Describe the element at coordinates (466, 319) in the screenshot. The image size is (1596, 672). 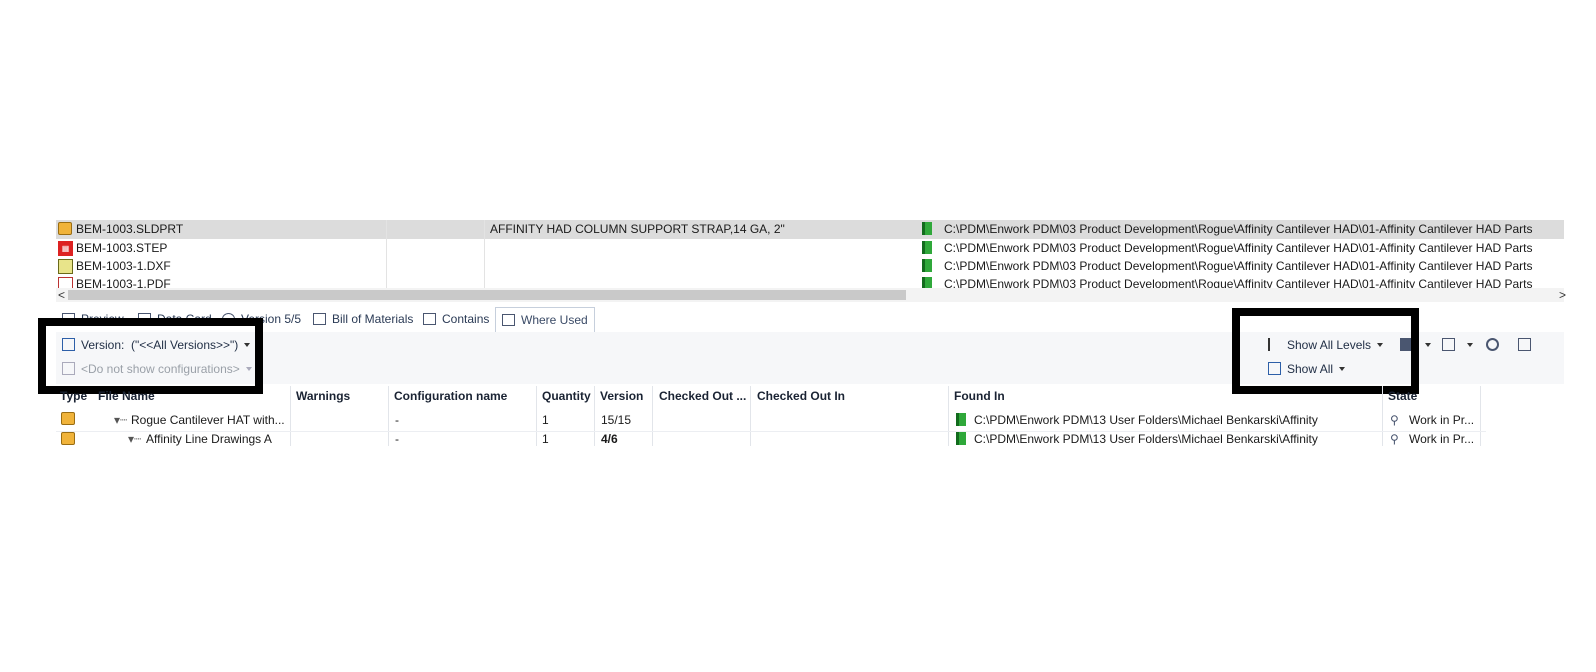
I see `tab-label: Contains` at that location.